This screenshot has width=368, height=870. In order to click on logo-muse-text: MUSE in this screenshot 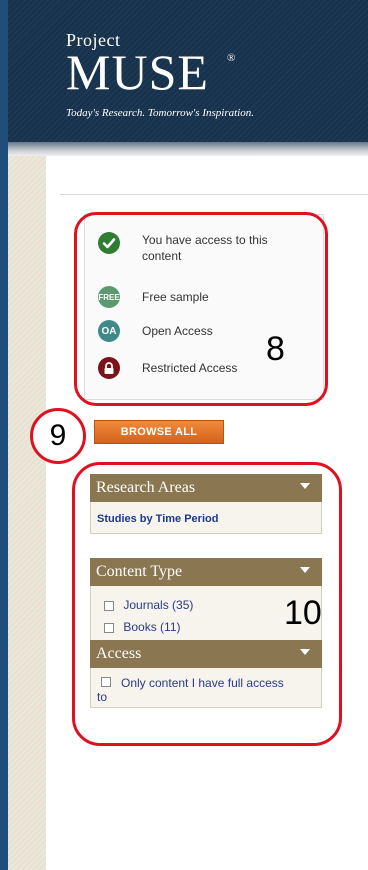, I will do `click(137, 72)`.